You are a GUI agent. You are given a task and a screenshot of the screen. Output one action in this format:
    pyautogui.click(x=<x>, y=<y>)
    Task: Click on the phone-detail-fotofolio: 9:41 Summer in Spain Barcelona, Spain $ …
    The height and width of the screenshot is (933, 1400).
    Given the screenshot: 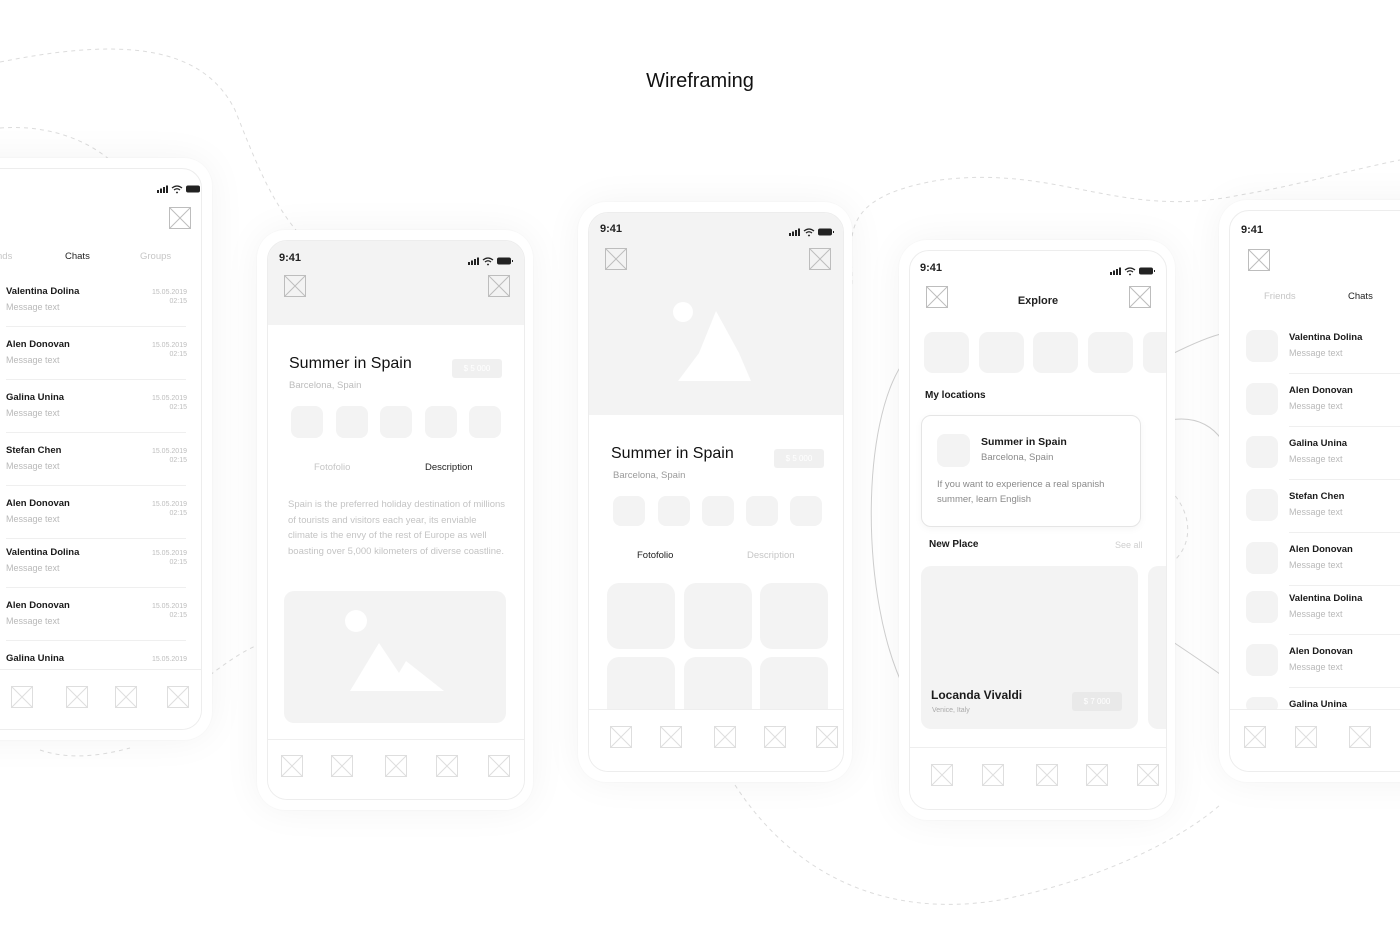 What is the action you would take?
    pyautogui.click(x=715, y=492)
    